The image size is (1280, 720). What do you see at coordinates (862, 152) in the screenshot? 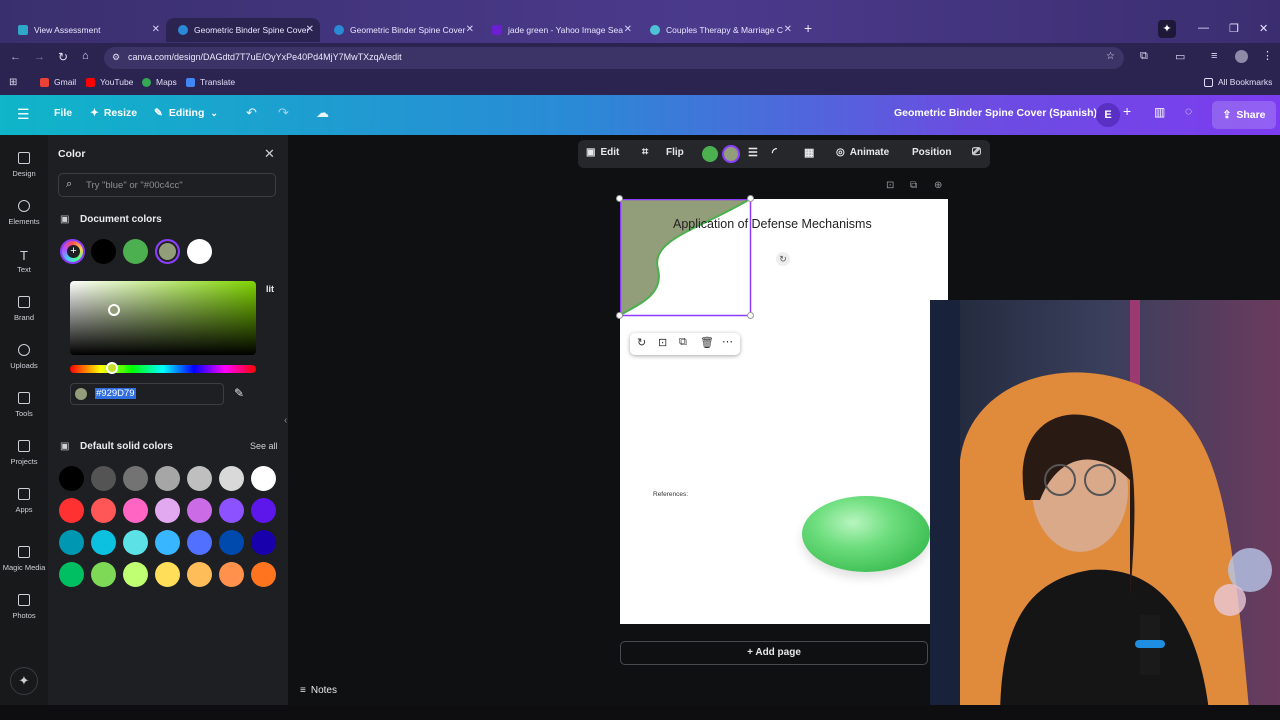
I see `animate-button: ◎ Animate` at bounding box center [862, 152].